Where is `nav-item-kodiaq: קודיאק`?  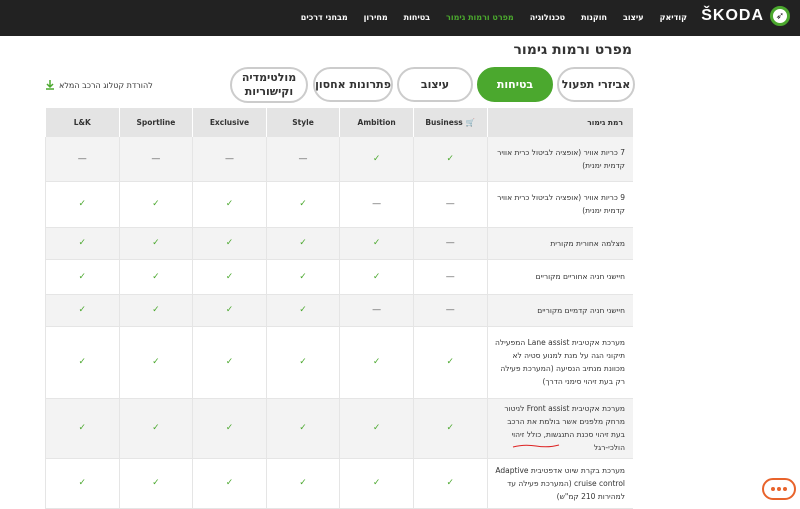
nav-item-kodiaq: קודיאק is located at coordinates (673, 18).